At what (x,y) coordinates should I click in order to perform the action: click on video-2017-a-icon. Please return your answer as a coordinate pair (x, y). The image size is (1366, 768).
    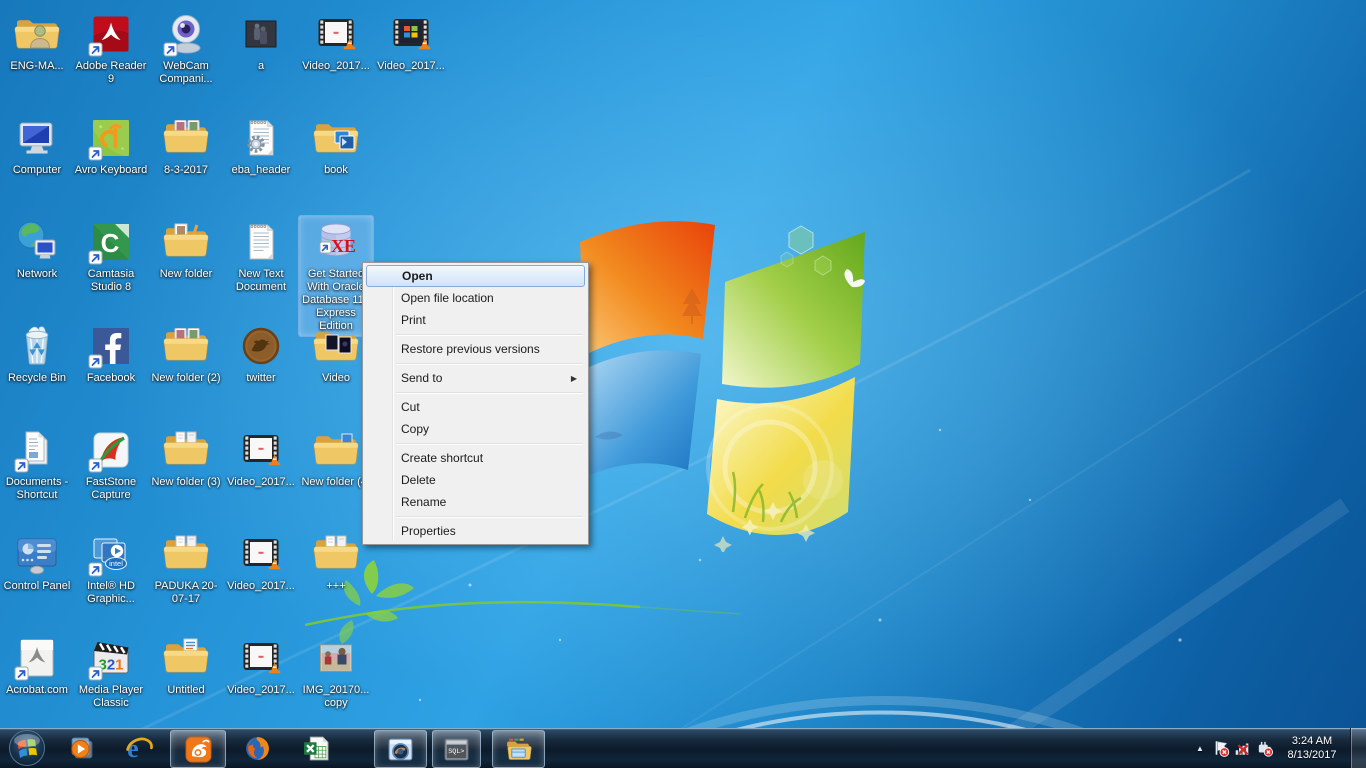
    Looking at the image, I should click on (336, 34).